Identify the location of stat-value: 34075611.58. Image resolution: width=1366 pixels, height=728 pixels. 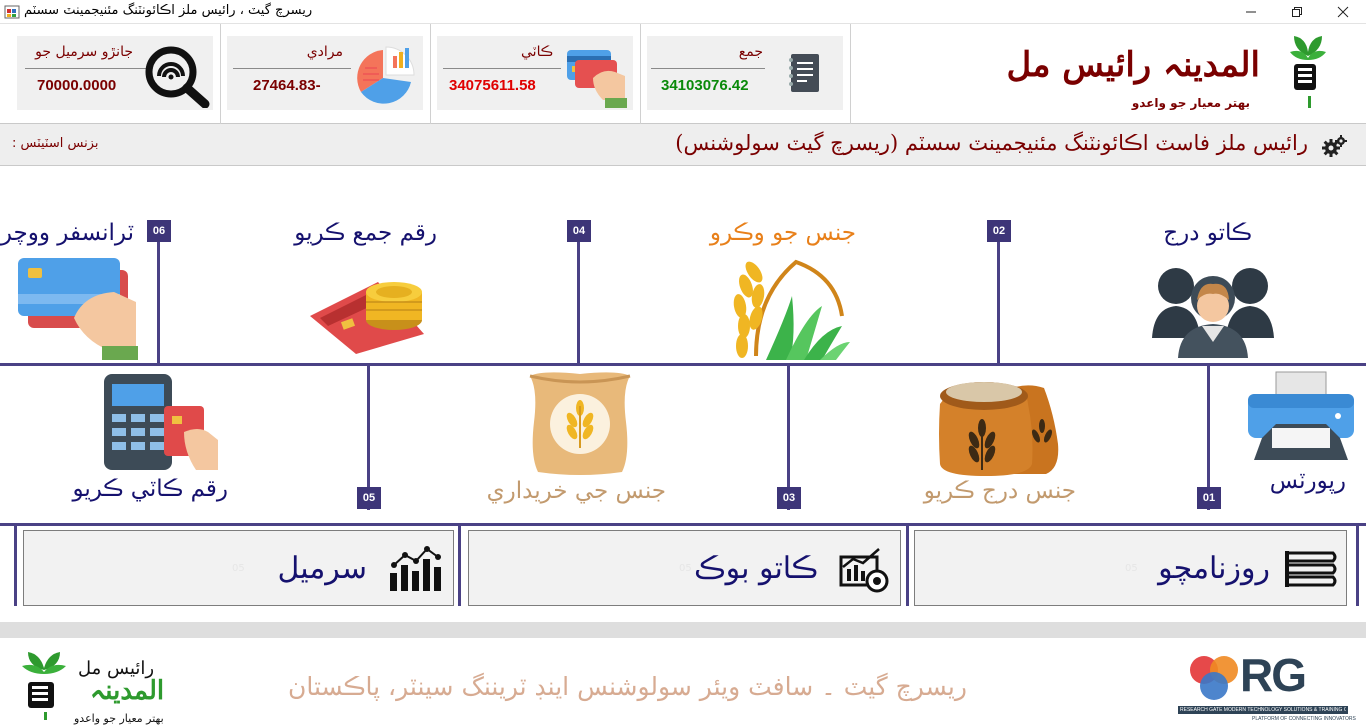
(492, 85).